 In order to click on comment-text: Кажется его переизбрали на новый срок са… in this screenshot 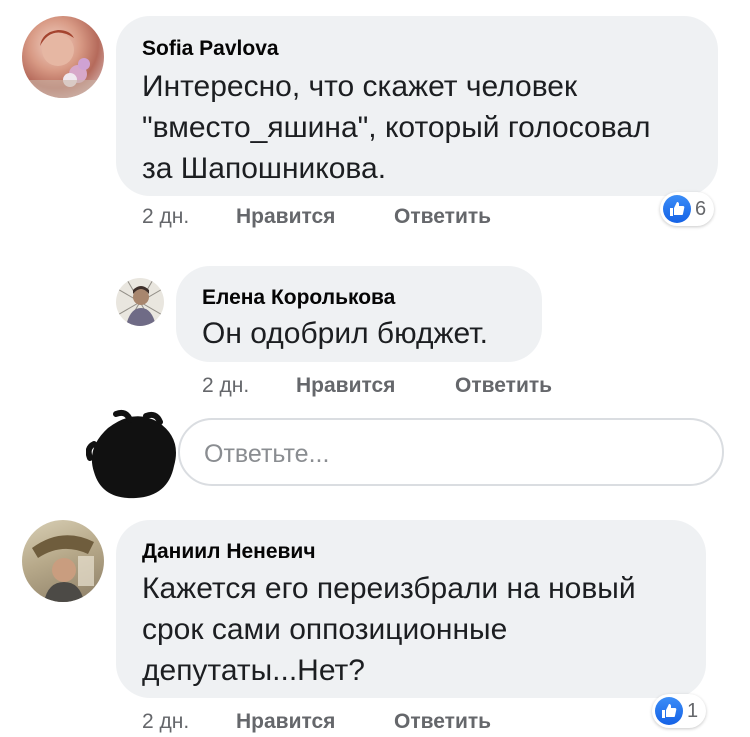, I will do `click(389, 629)`.